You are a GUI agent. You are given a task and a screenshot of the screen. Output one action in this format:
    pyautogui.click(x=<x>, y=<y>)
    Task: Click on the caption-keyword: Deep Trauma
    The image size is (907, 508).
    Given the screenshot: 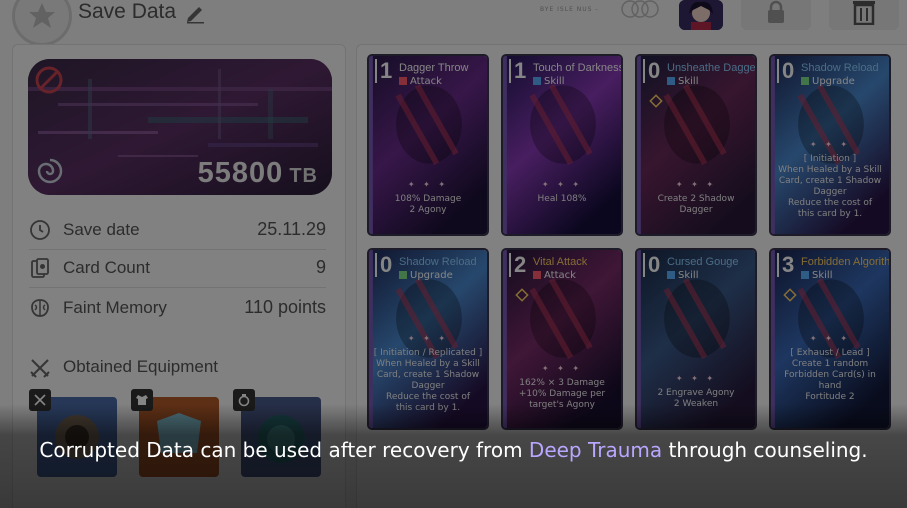 What is the action you would take?
    pyautogui.click(x=595, y=450)
    